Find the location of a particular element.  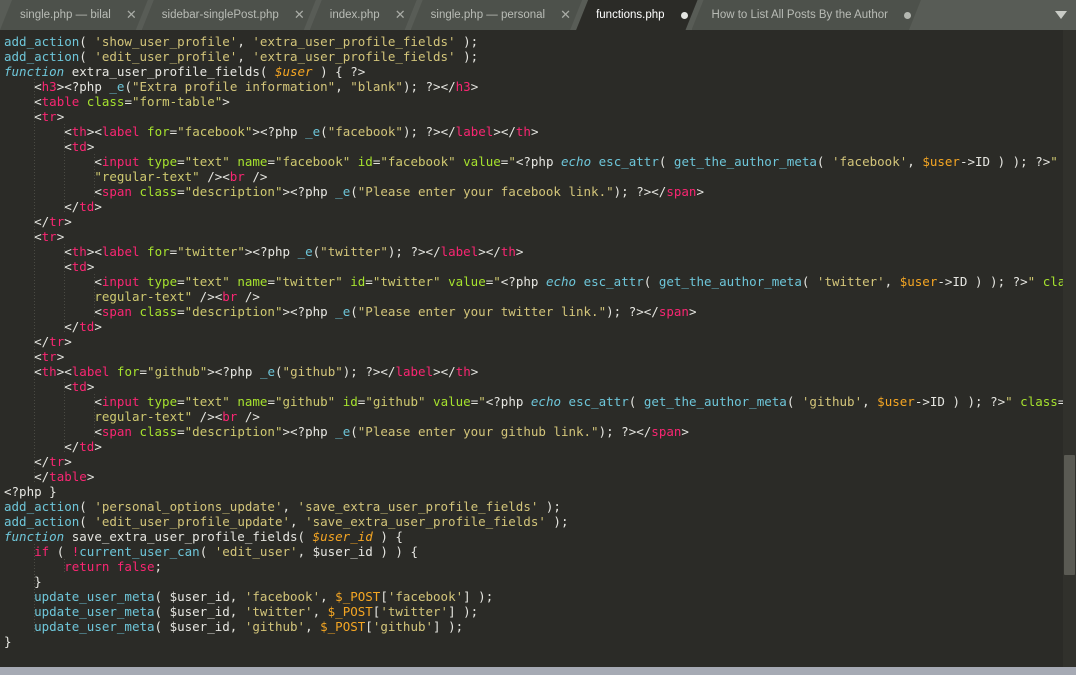

tab-inactive-2: index.php ✕ is located at coordinates (363, 15).